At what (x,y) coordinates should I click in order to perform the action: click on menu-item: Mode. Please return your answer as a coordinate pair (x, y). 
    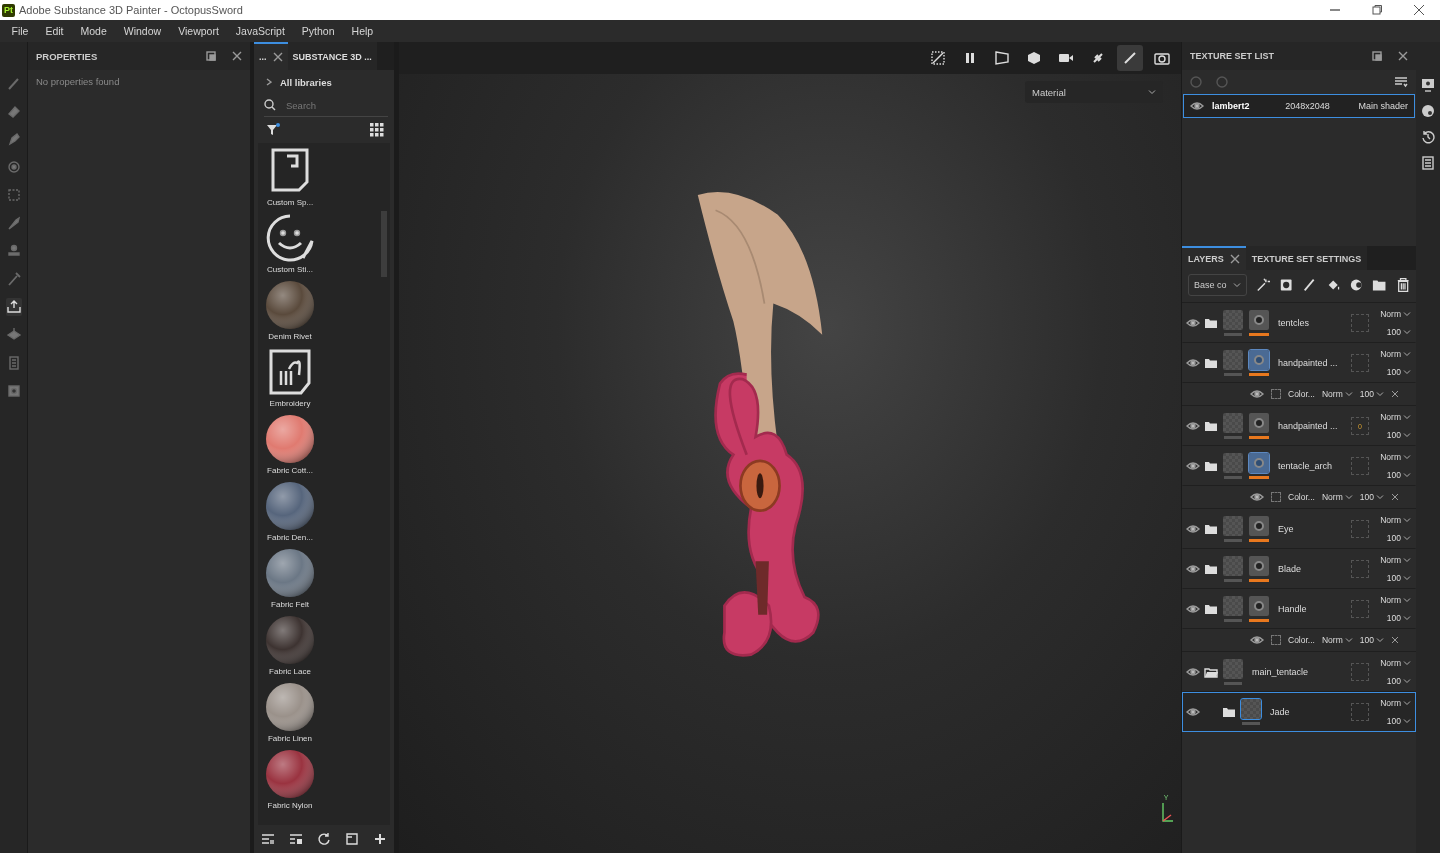
    Looking at the image, I should click on (94, 31).